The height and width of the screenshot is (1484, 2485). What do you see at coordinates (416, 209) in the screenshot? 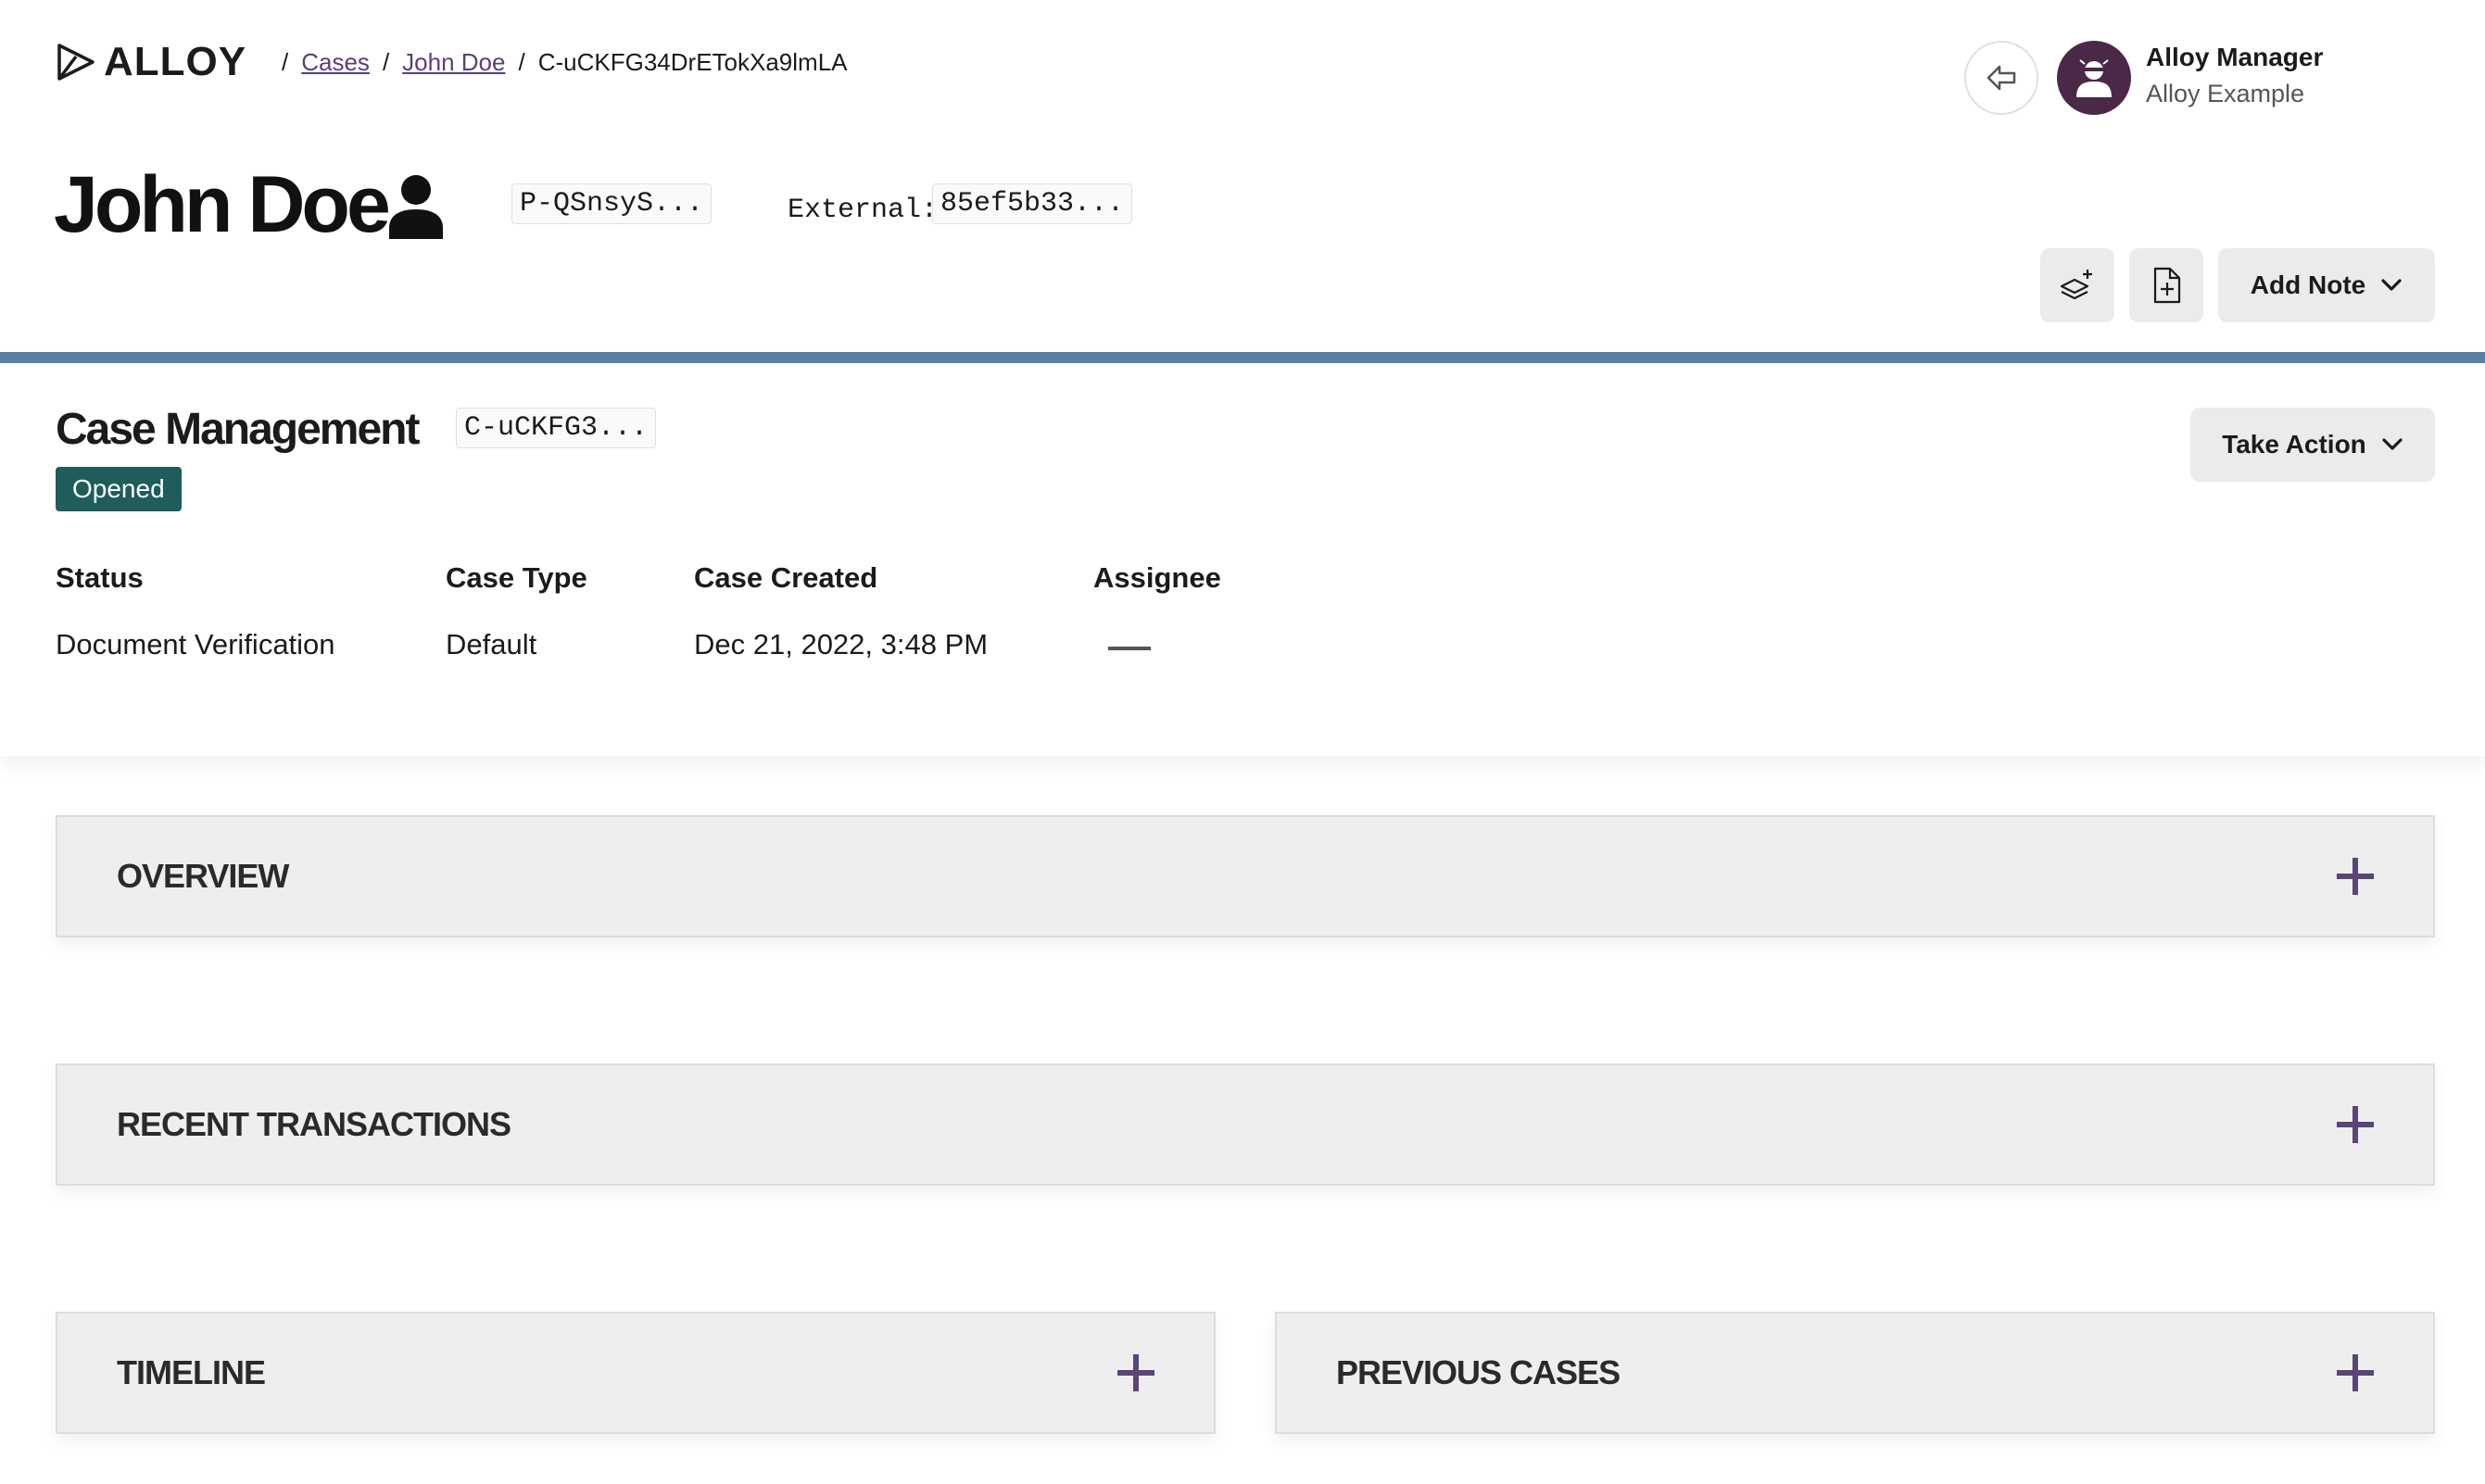
I see `person-icon` at bounding box center [416, 209].